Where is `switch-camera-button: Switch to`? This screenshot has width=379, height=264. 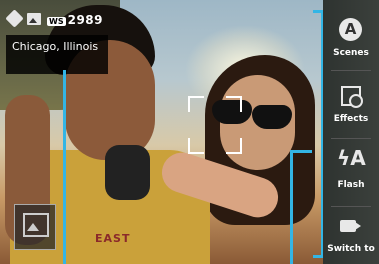
switch-camera-button: Switch to is located at coordinates (351, 236).